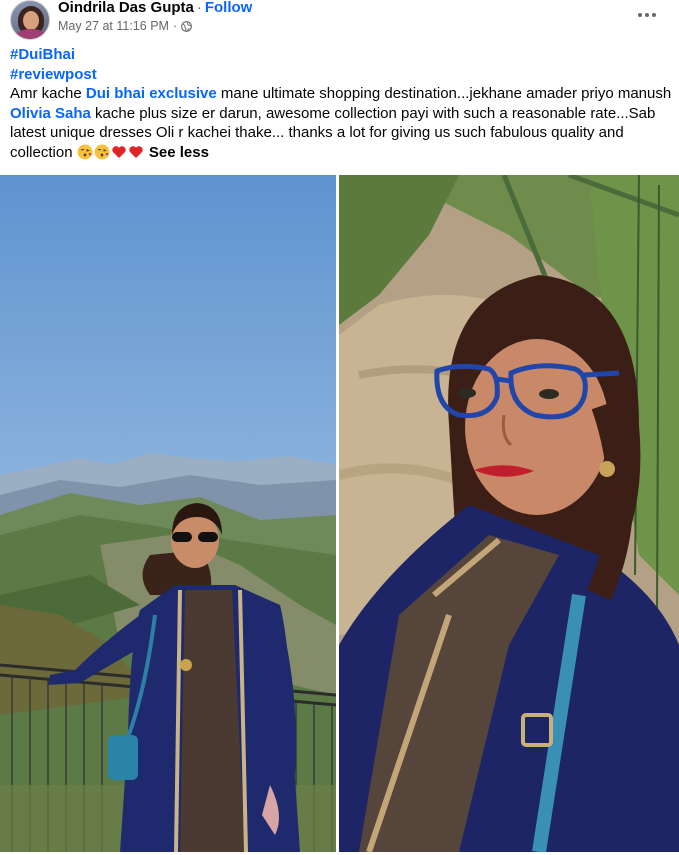  I want to click on globe-icon, so click(186, 26).